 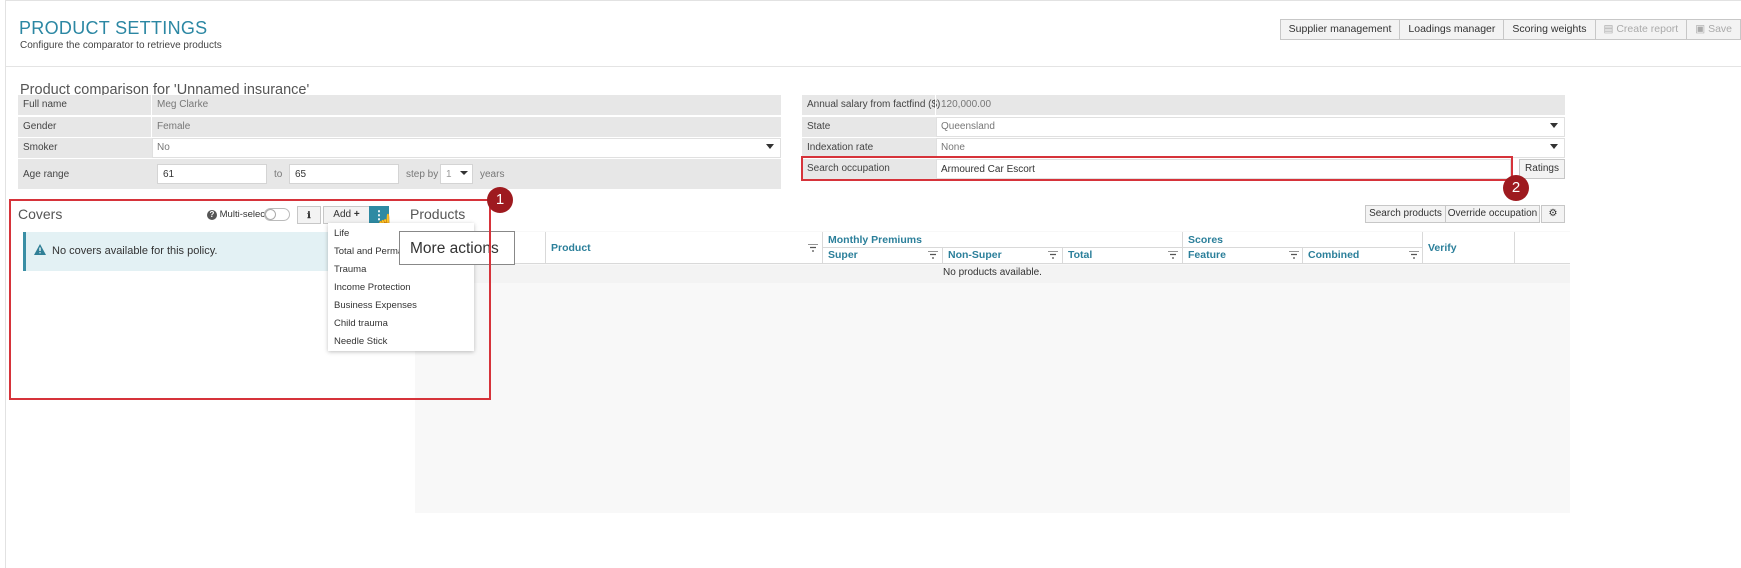 What do you see at coordinates (843, 255) in the screenshot?
I see `column-super: Super` at bounding box center [843, 255].